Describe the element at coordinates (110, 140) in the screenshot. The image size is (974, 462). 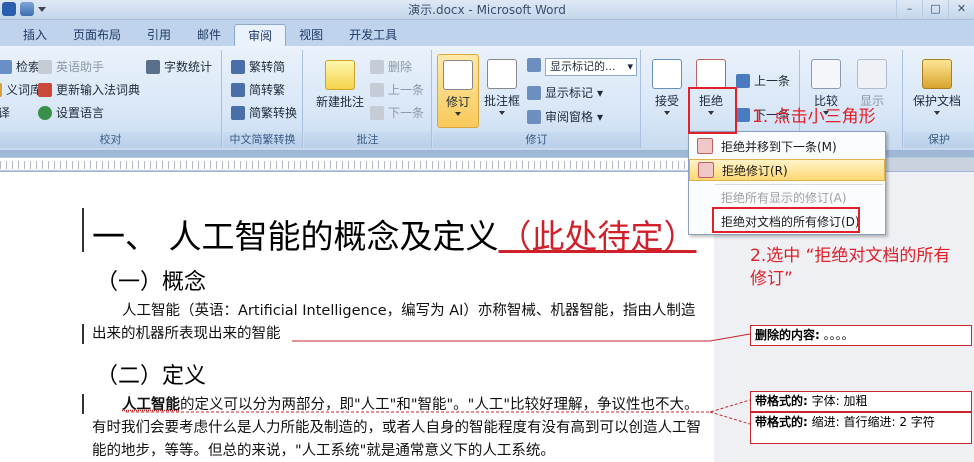
I see `group-label-proofing: 校对` at that location.